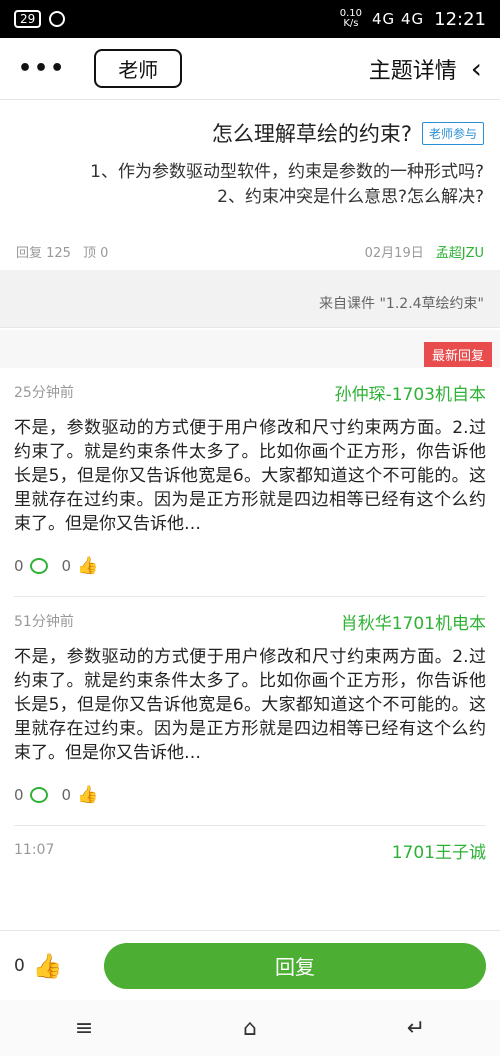 This screenshot has width=500, height=1056. I want to click on system-nav-bar: ≡ ⌂ ↵, so click(250, 1028).